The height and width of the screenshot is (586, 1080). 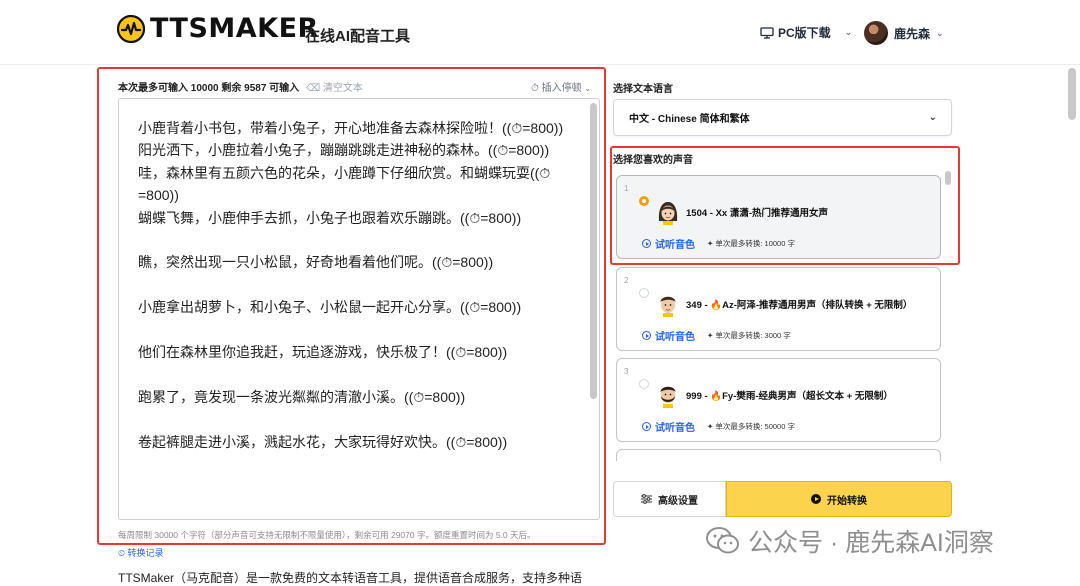 I want to click on input-limit-info: 本次最多可输入 10000 剩余 9587 可输入 ⌫ 清空文本, so click(x=240, y=86).